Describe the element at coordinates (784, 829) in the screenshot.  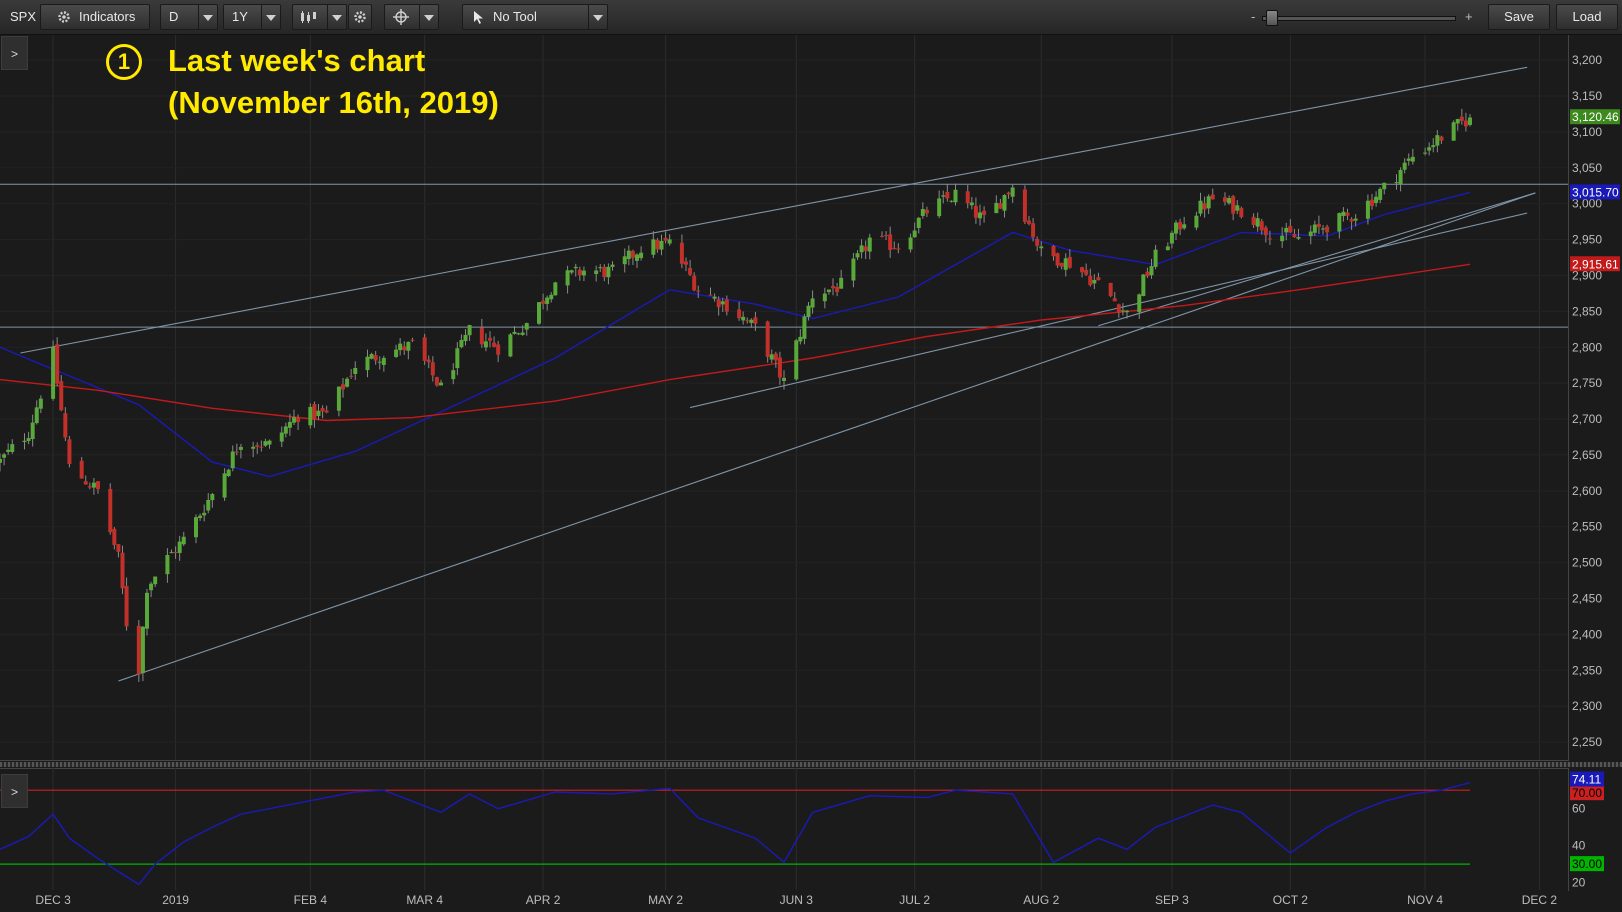
I see `oscillator-panel` at that location.